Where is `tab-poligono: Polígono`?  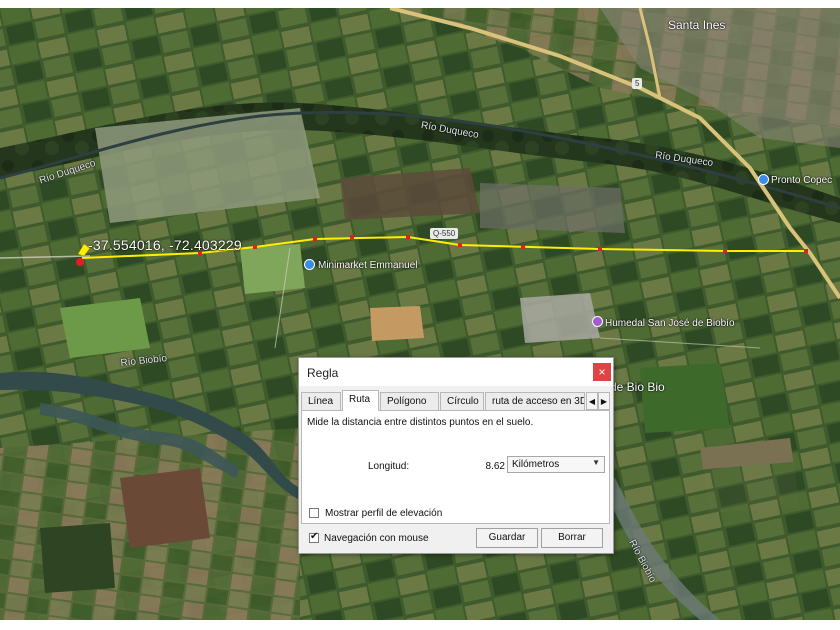
tab-poligono: Polígono is located at coordinates (409, 401).